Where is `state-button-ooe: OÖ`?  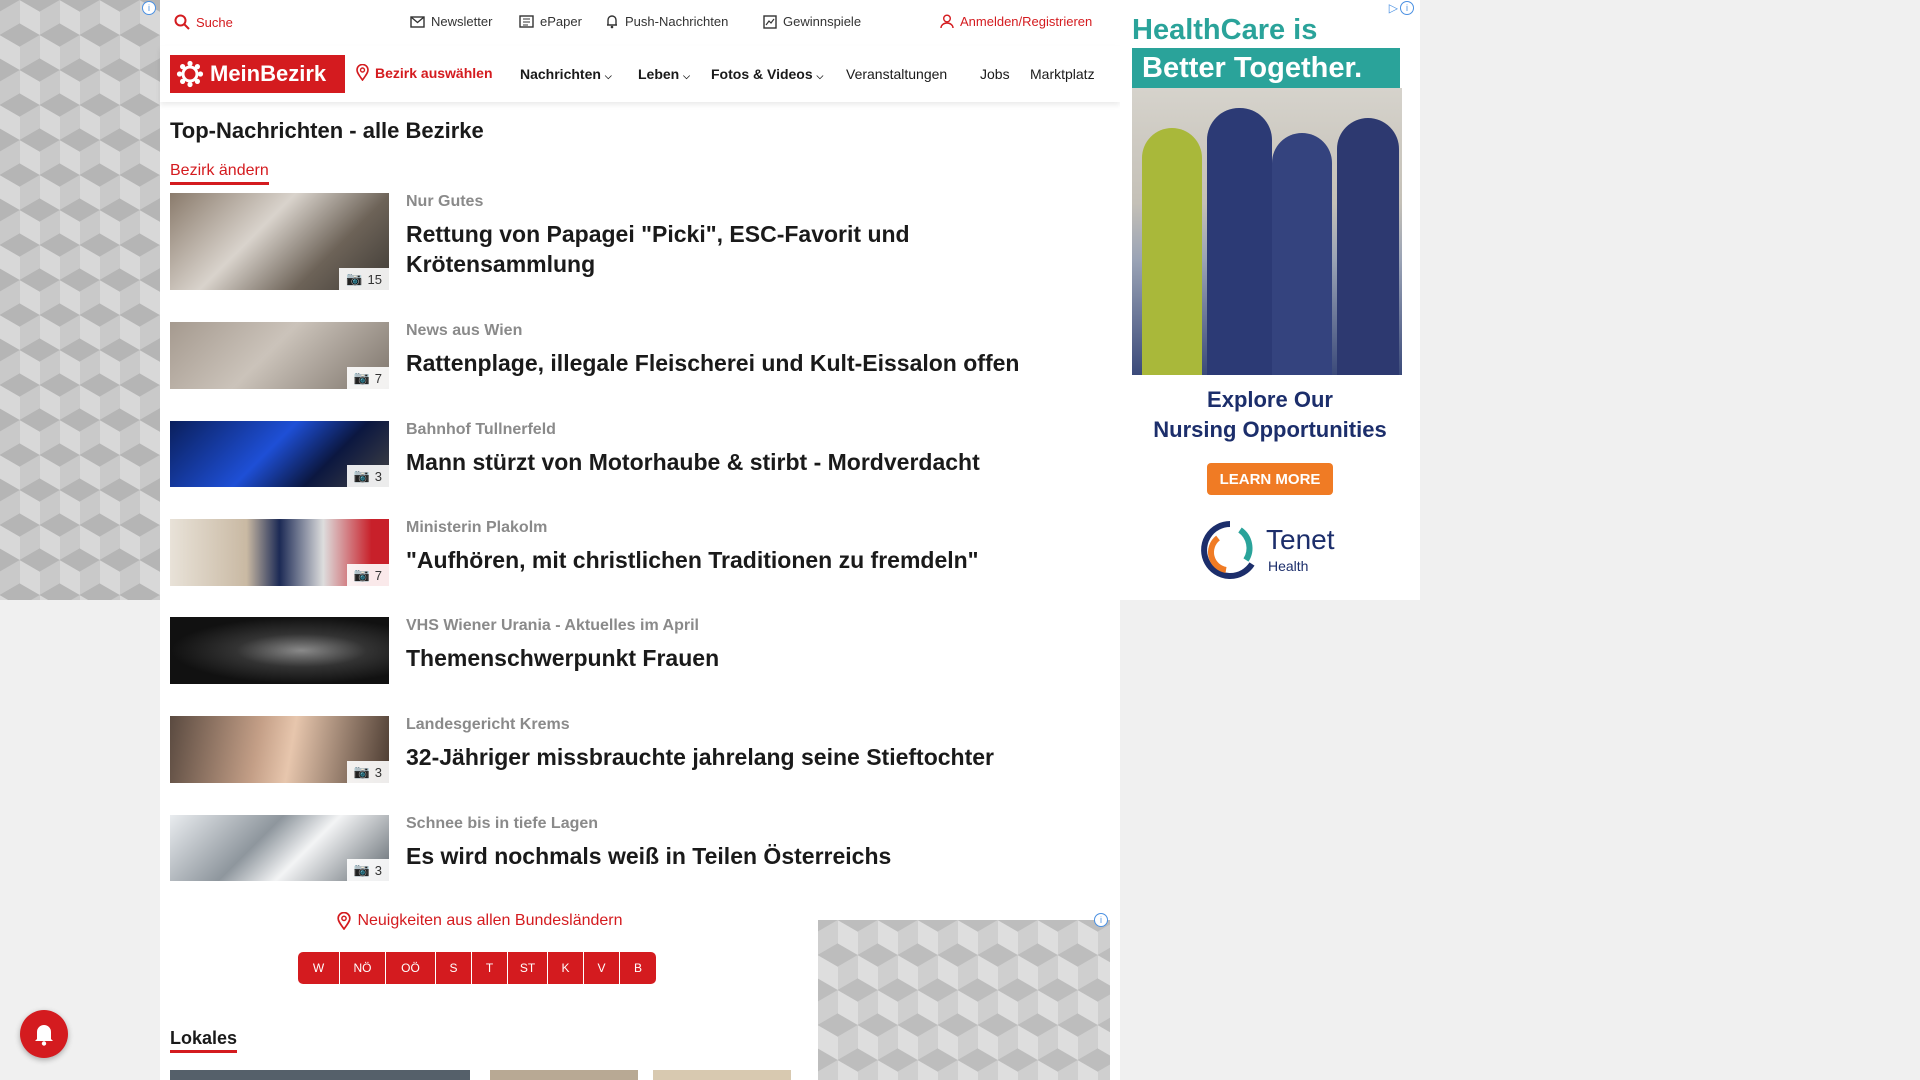
state-button-ooe: OÖ is located at coordinates (411, 968).